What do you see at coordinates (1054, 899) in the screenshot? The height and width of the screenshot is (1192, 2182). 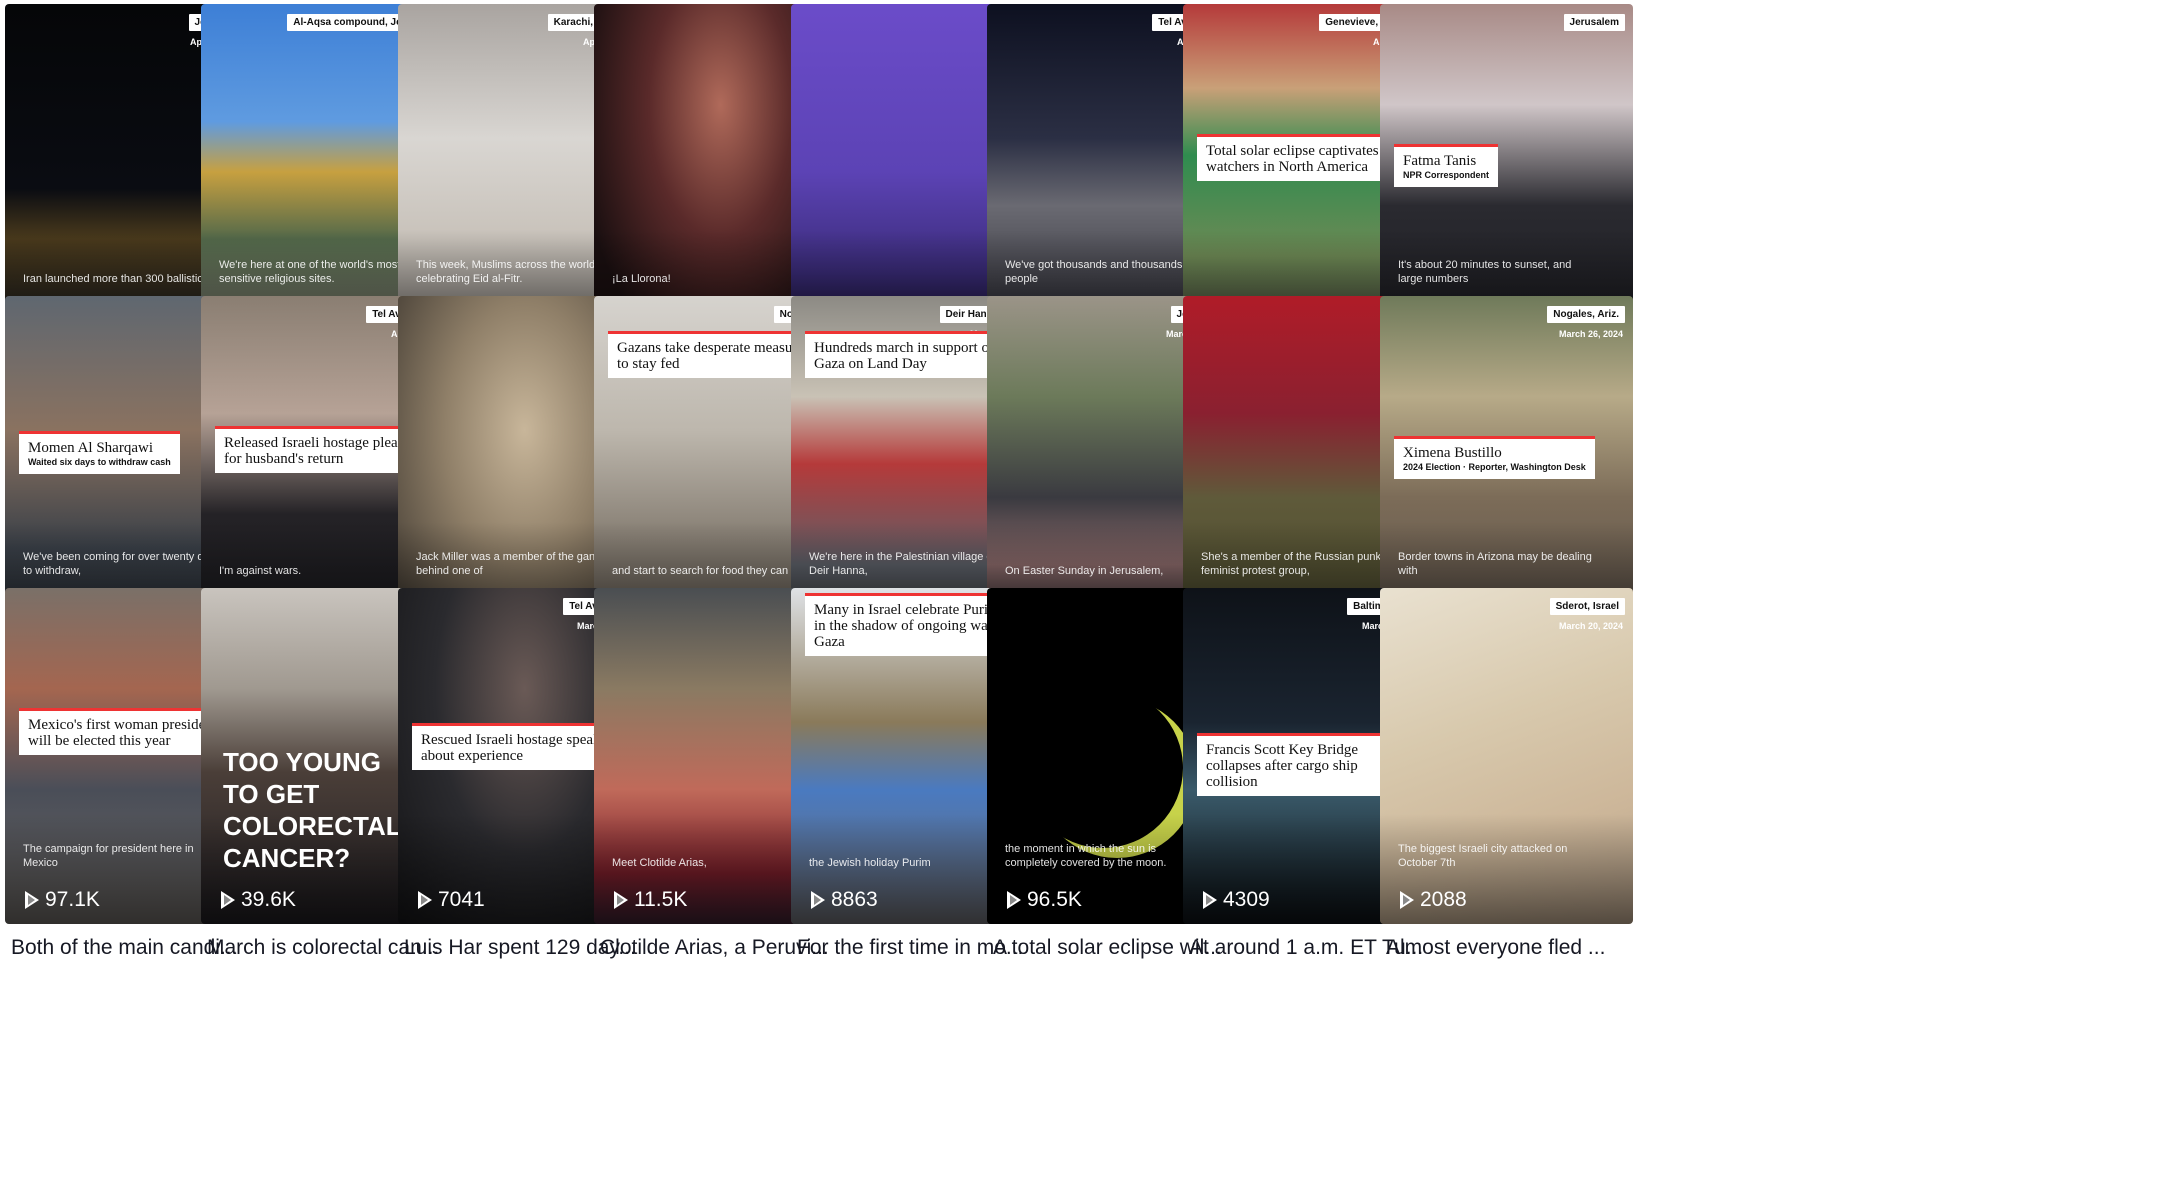 I see `view-count-text: 96.5K` at bounding box center [1054, 899].